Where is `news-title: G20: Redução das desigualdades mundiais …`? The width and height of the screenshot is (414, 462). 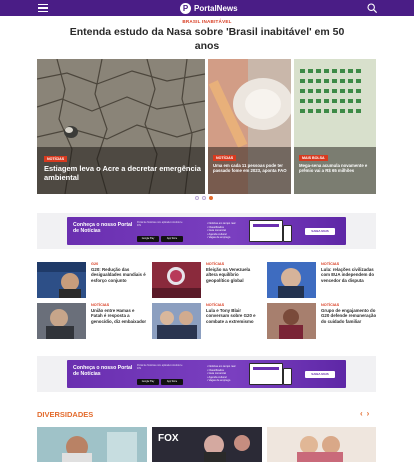 news-title: G20: Redução das desigualdades mundiais … is located at coordinates (119, 275).